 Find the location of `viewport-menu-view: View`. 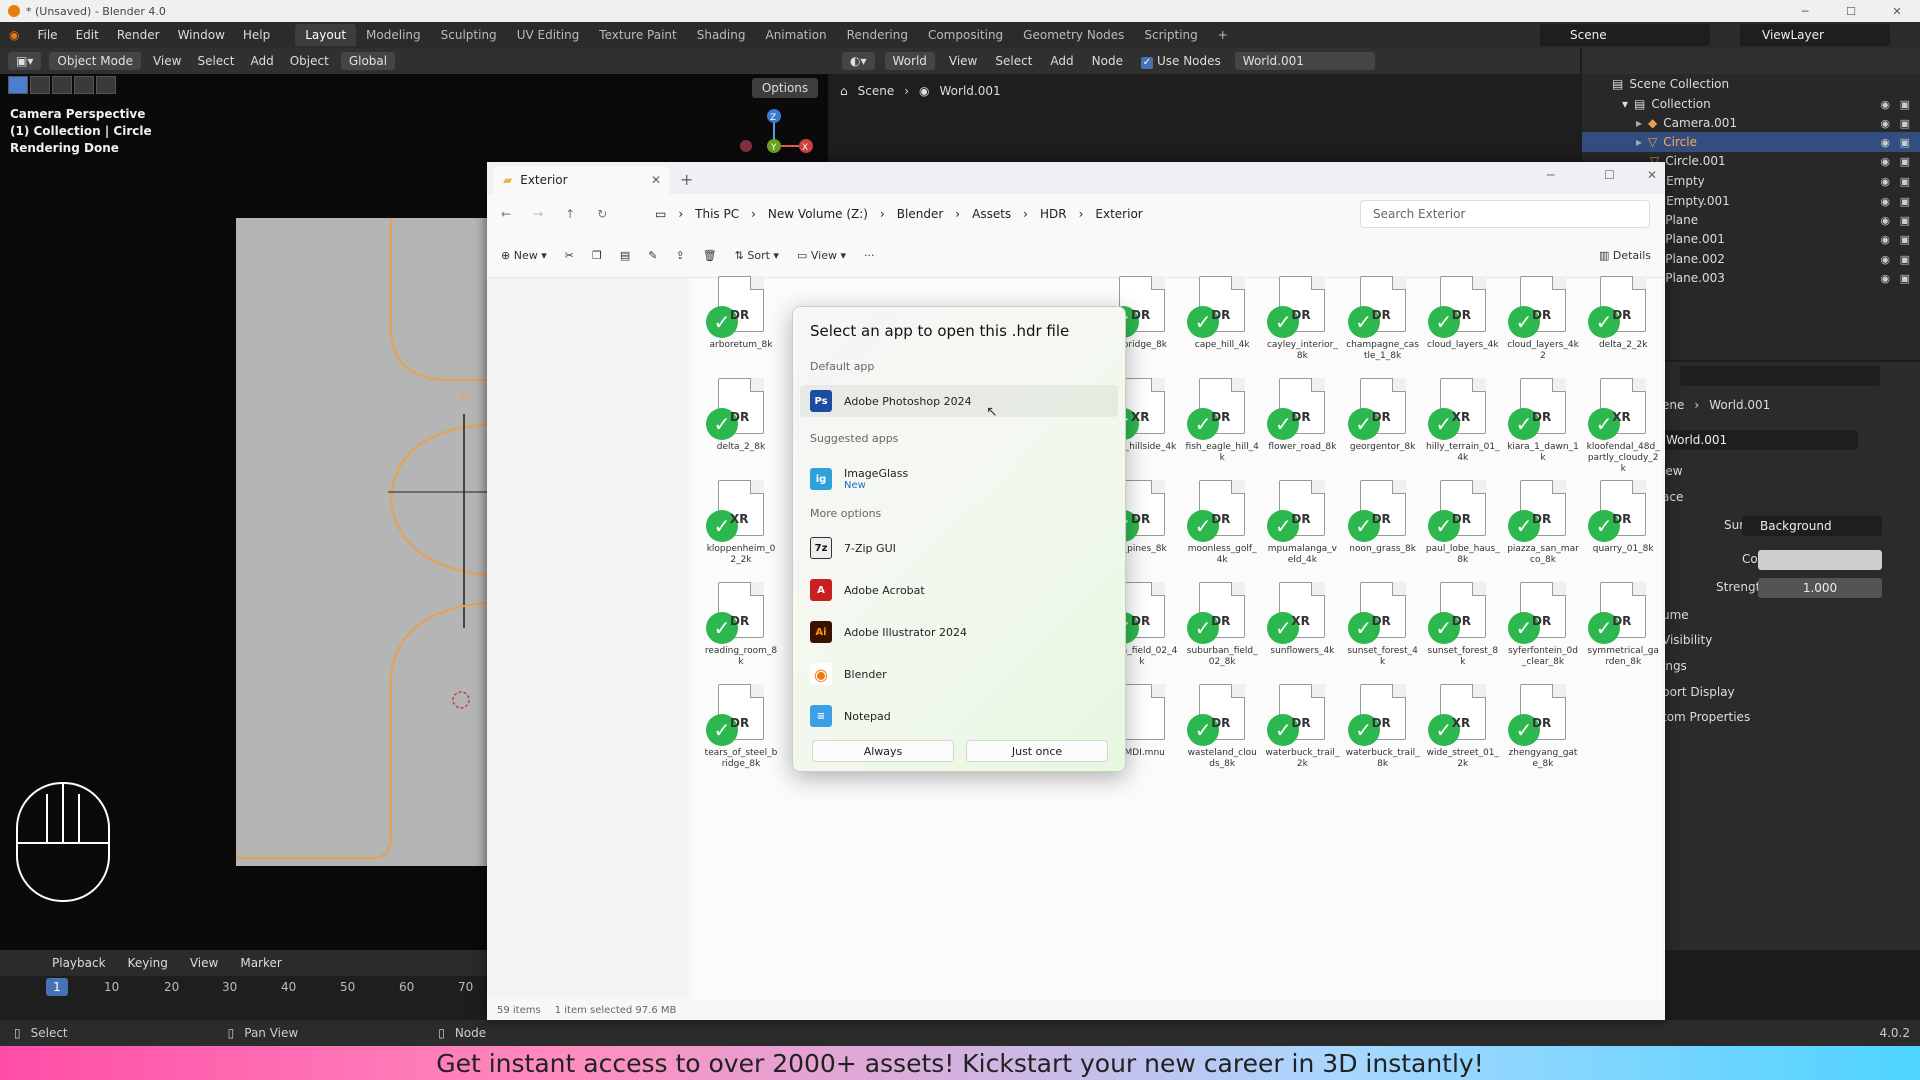

viewport-menu-view: View is located at coordinates (167, 61).